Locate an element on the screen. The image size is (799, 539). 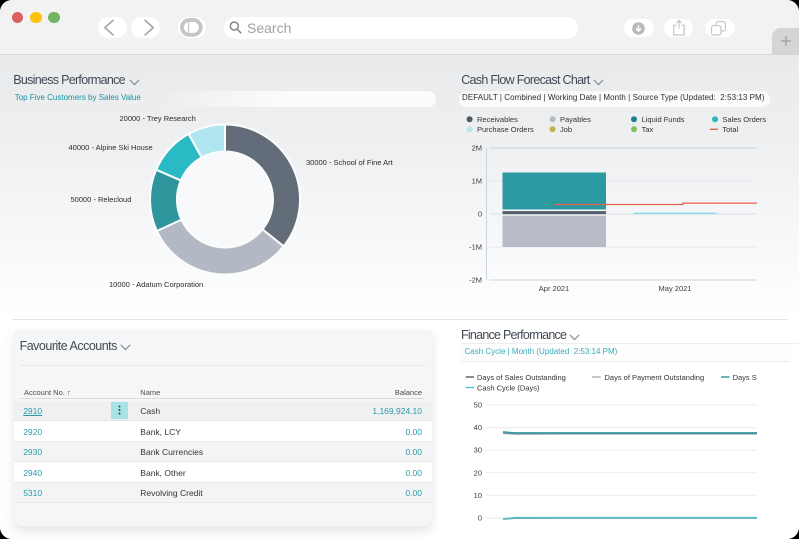
svg-text: 1M is located at coordinates (477, 181).